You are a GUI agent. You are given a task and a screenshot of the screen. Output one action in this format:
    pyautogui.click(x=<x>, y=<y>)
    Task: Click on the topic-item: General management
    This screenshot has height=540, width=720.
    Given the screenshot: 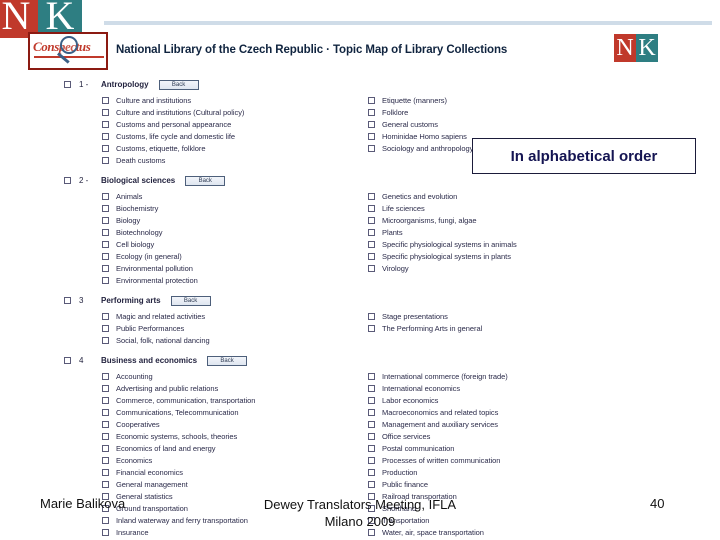 What is the action you would take?
    pyautogui.click(x=178, y=484)
    